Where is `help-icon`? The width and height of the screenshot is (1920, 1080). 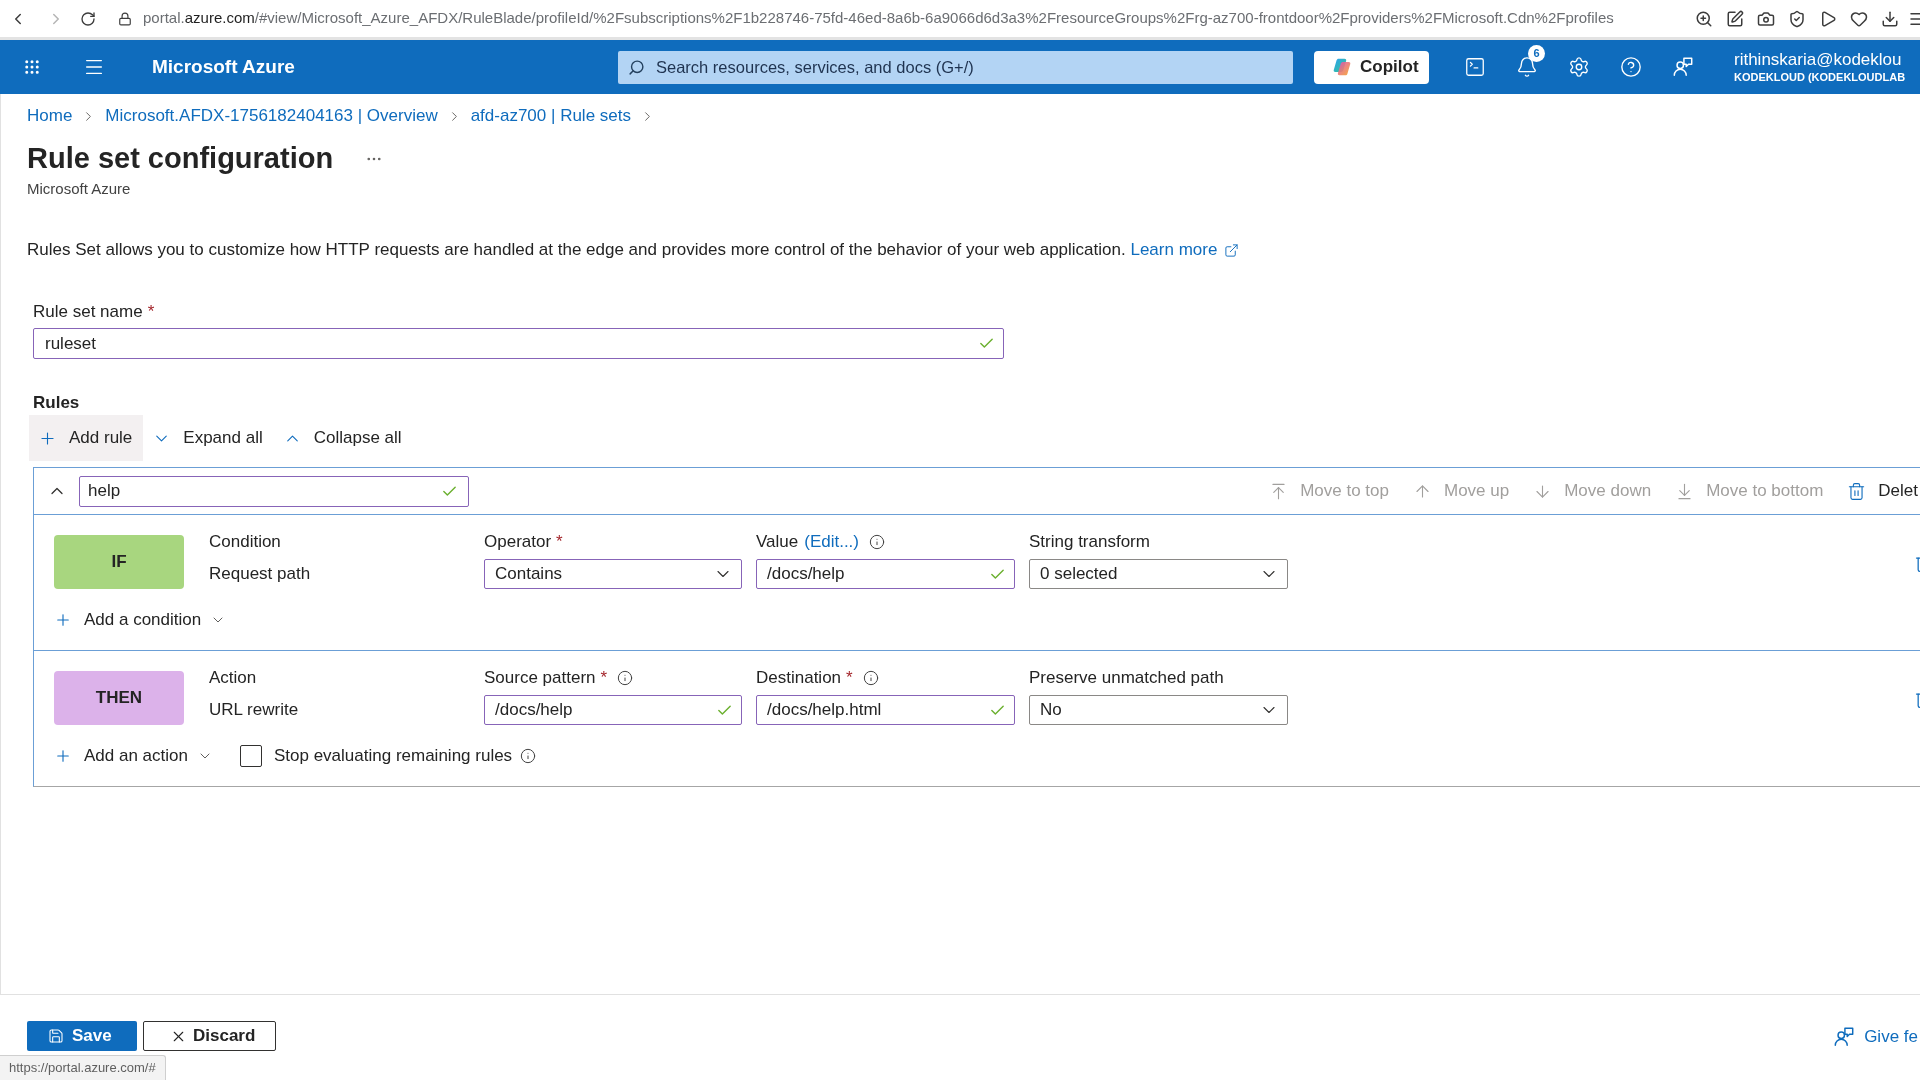
help-icon is located at coordinates (1631, 67).